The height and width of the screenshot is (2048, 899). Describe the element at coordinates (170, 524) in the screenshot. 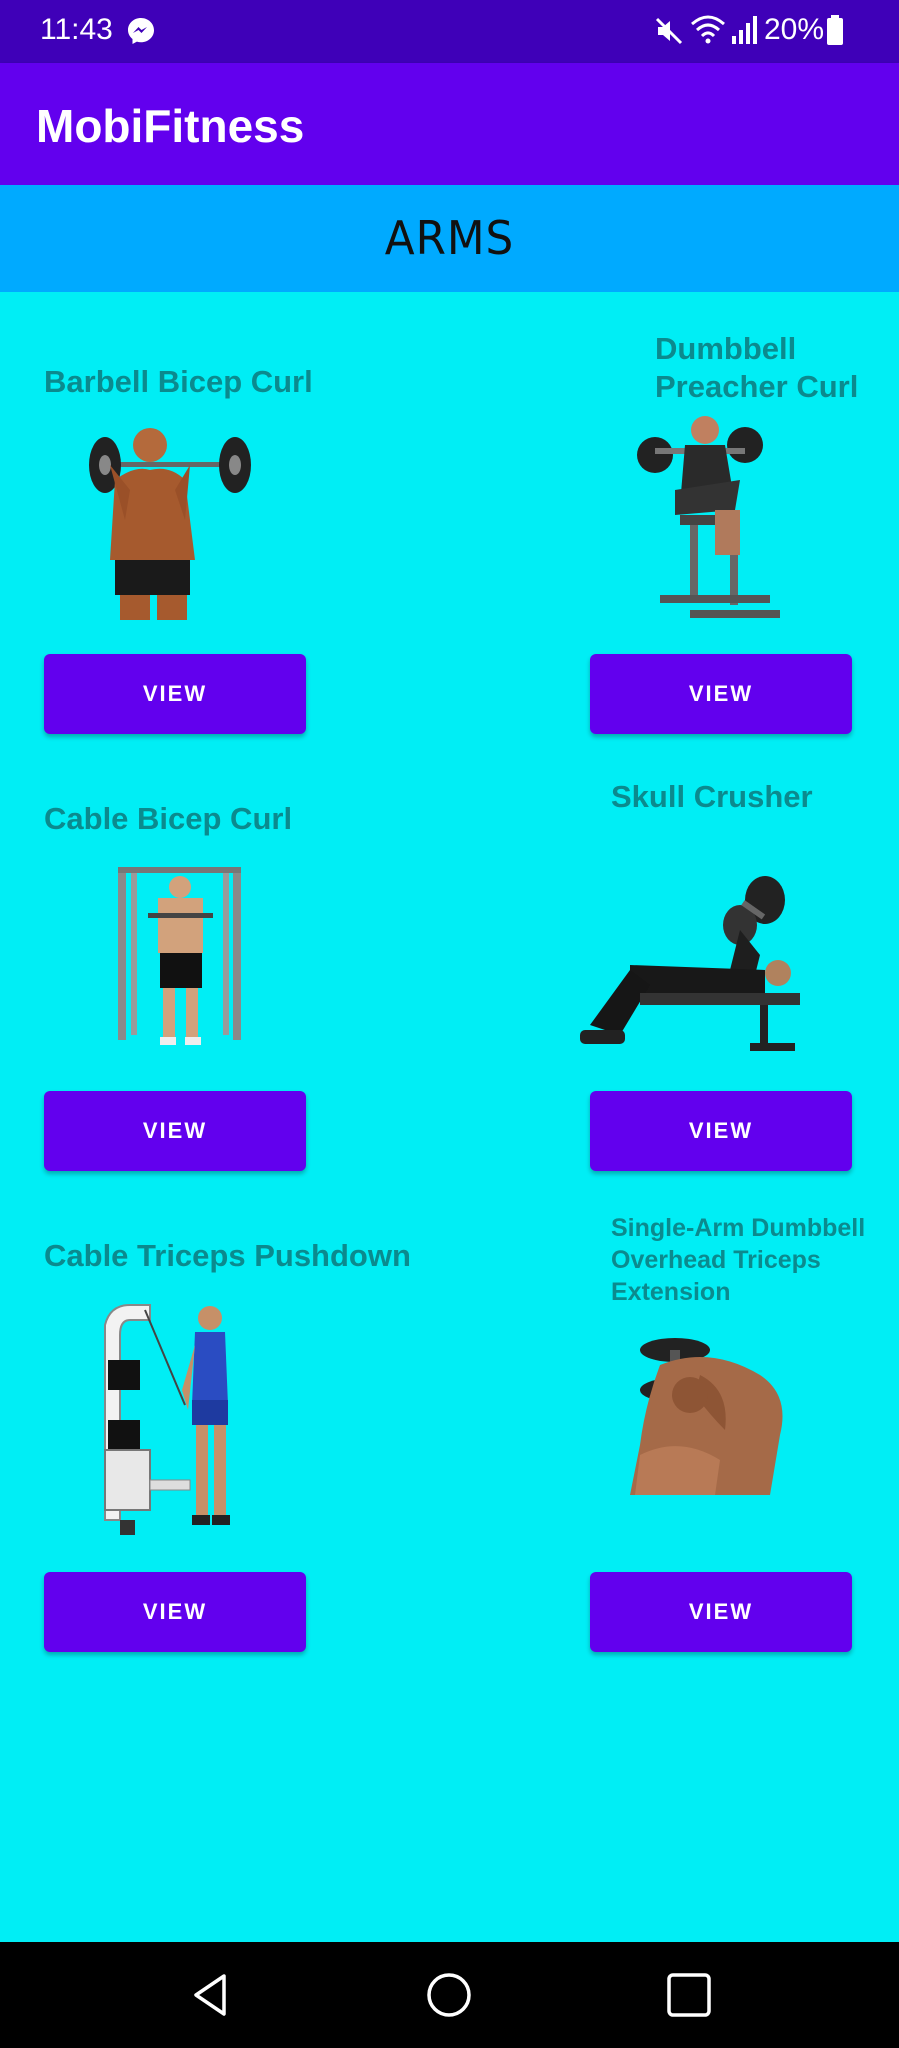

I see `barbell-bicep-curl-image` at that location.